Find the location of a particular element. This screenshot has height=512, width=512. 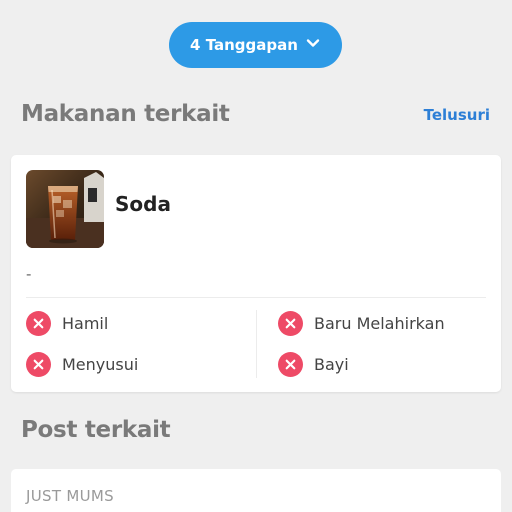

food-image is located at coordinates (65, 209).